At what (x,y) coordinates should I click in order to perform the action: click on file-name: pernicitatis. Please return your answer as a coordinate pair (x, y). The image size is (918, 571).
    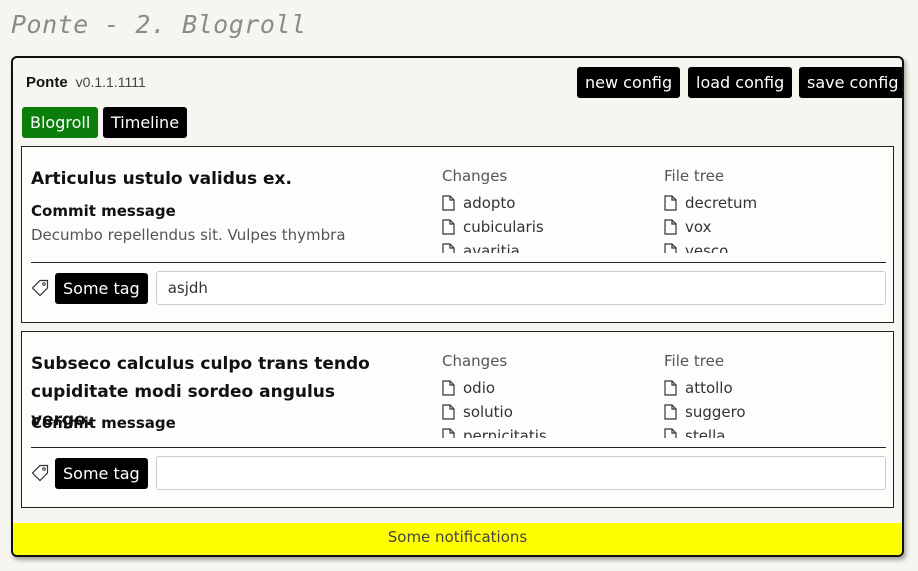
    Looking at the image, I should click on (505, 432).